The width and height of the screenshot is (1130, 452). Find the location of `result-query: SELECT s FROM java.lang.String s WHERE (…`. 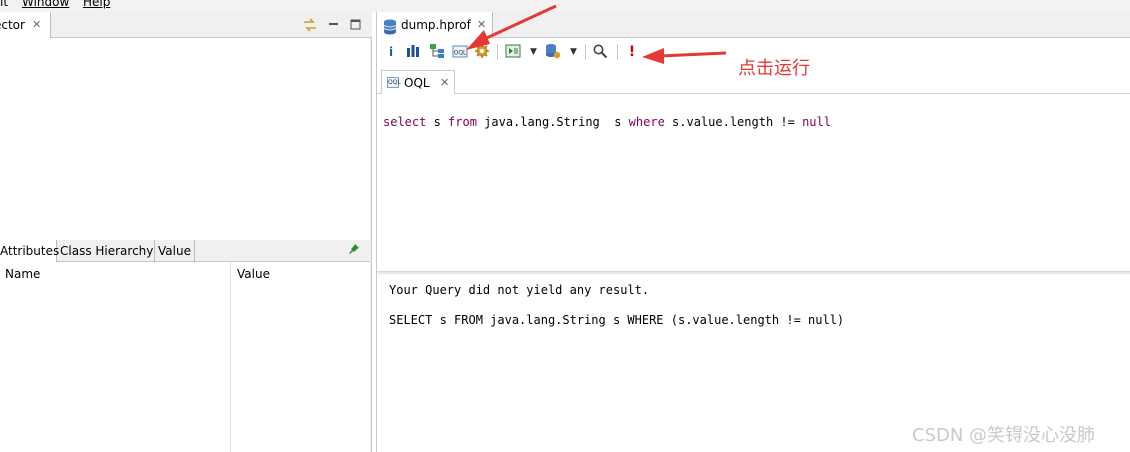

result-query: SELECT s FROM java.lang.String s WHERE (… is located at coordinates (617, 320).